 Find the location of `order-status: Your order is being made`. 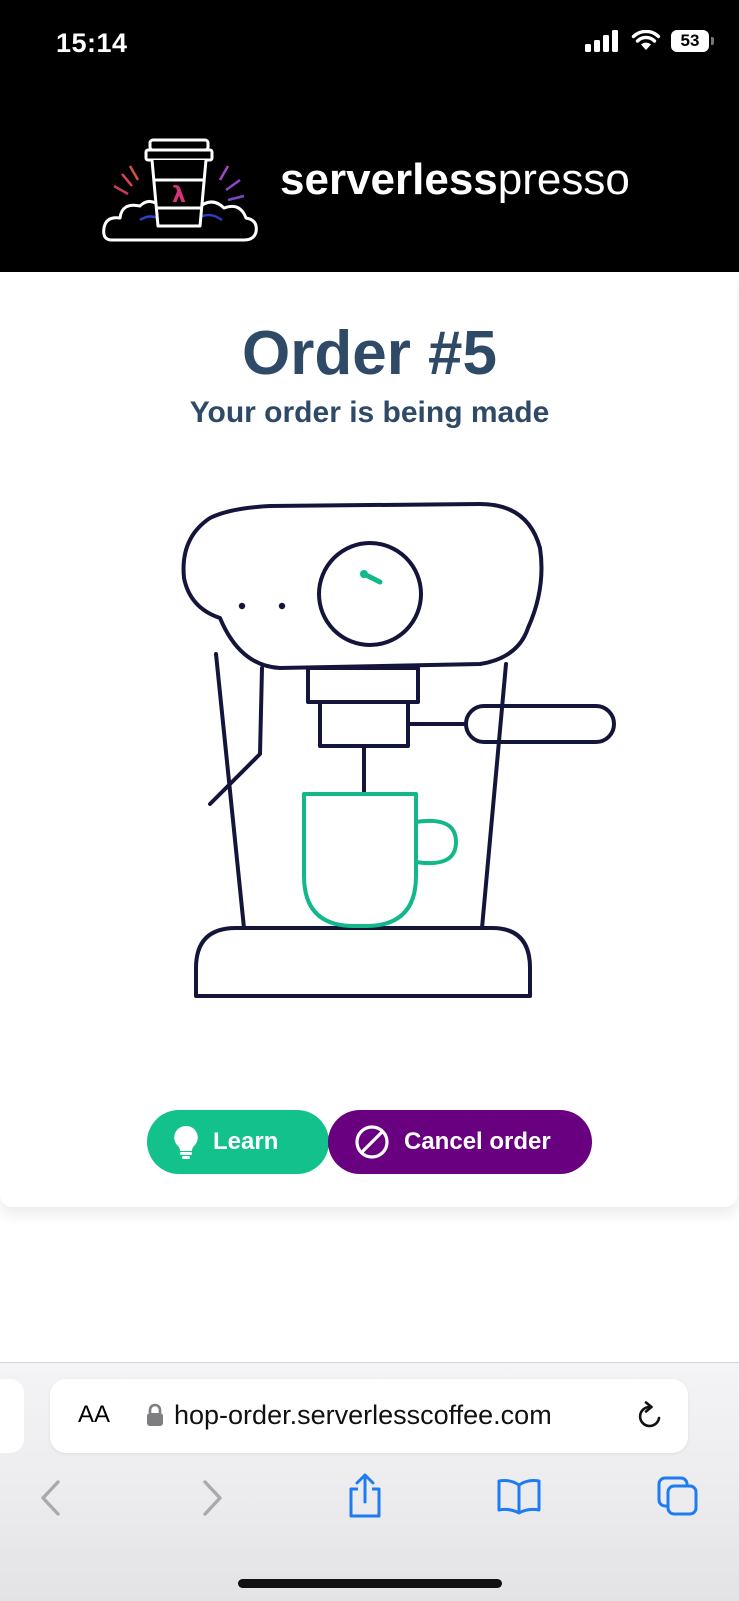

order-status: Your order is being made is located at coordinates (369, 412).